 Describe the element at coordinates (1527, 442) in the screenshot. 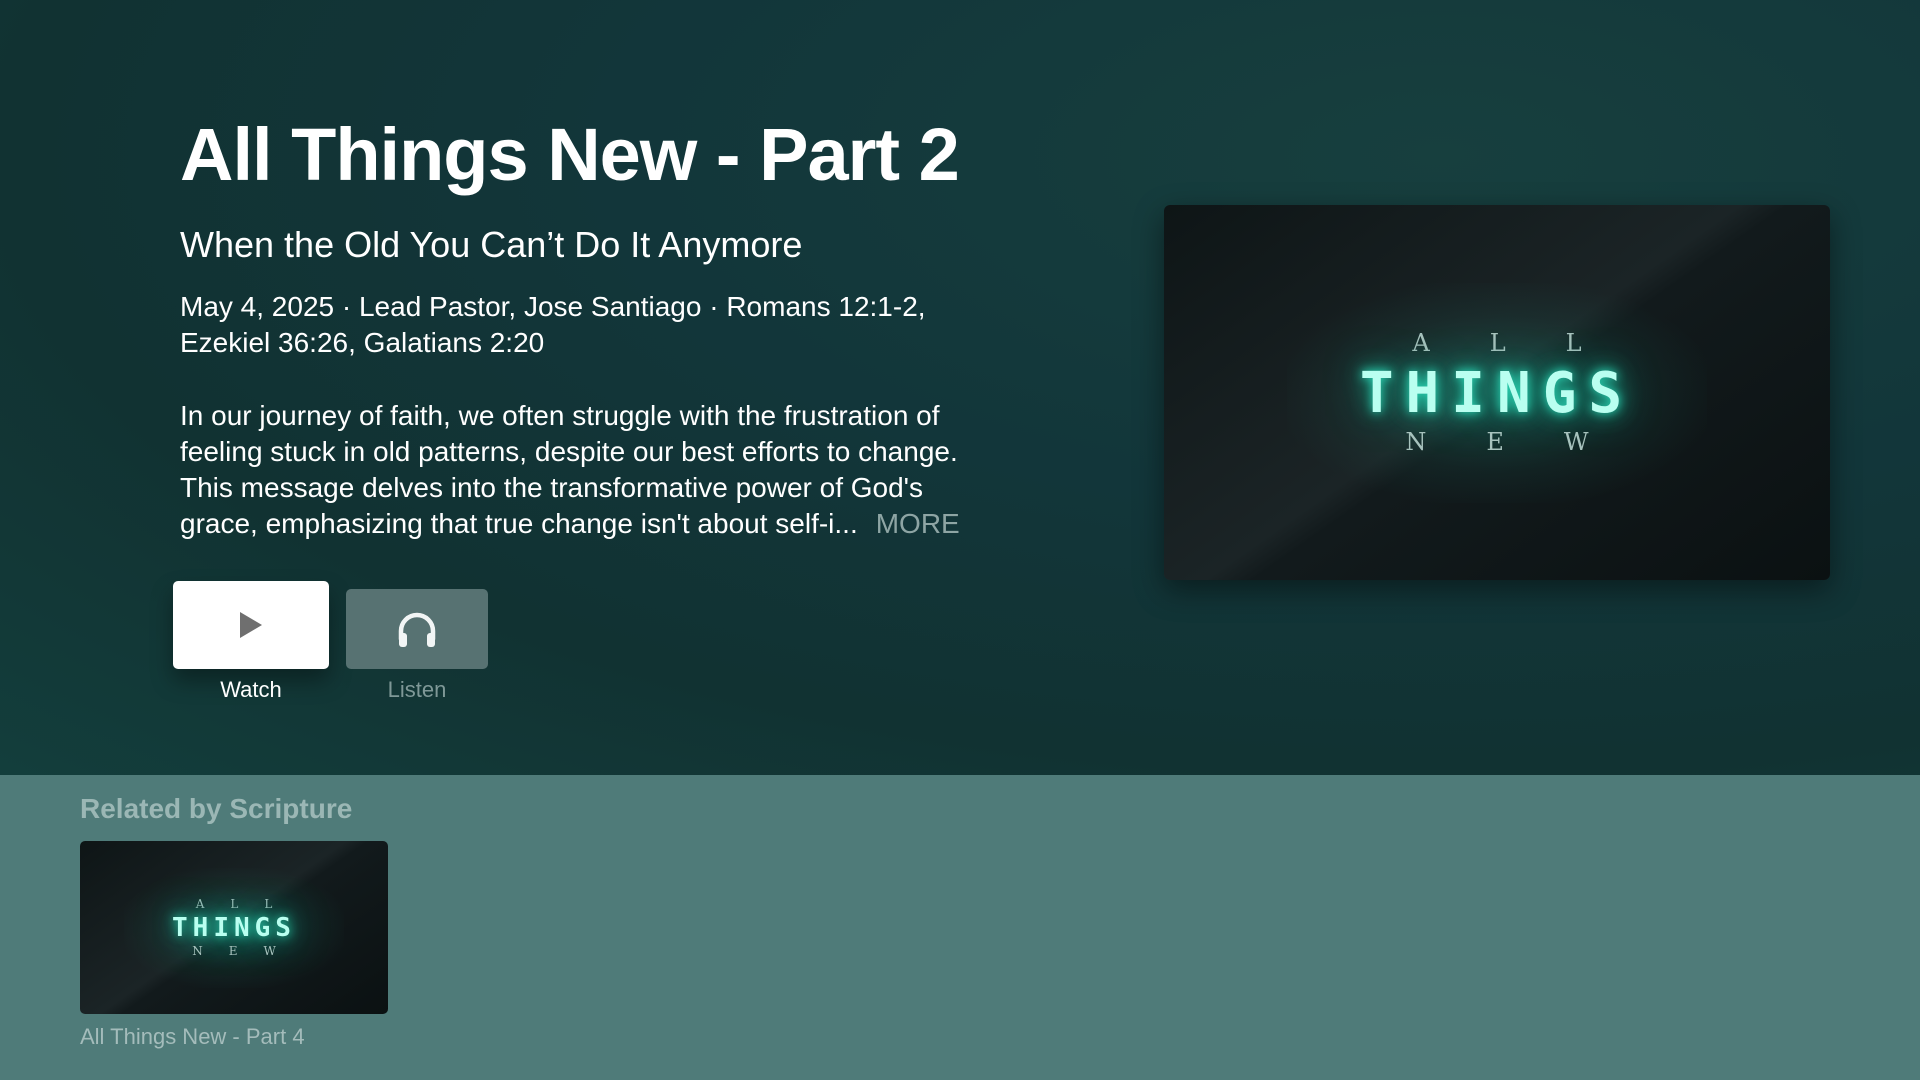

I see `artwork-word-bottom: NEW` at that location.